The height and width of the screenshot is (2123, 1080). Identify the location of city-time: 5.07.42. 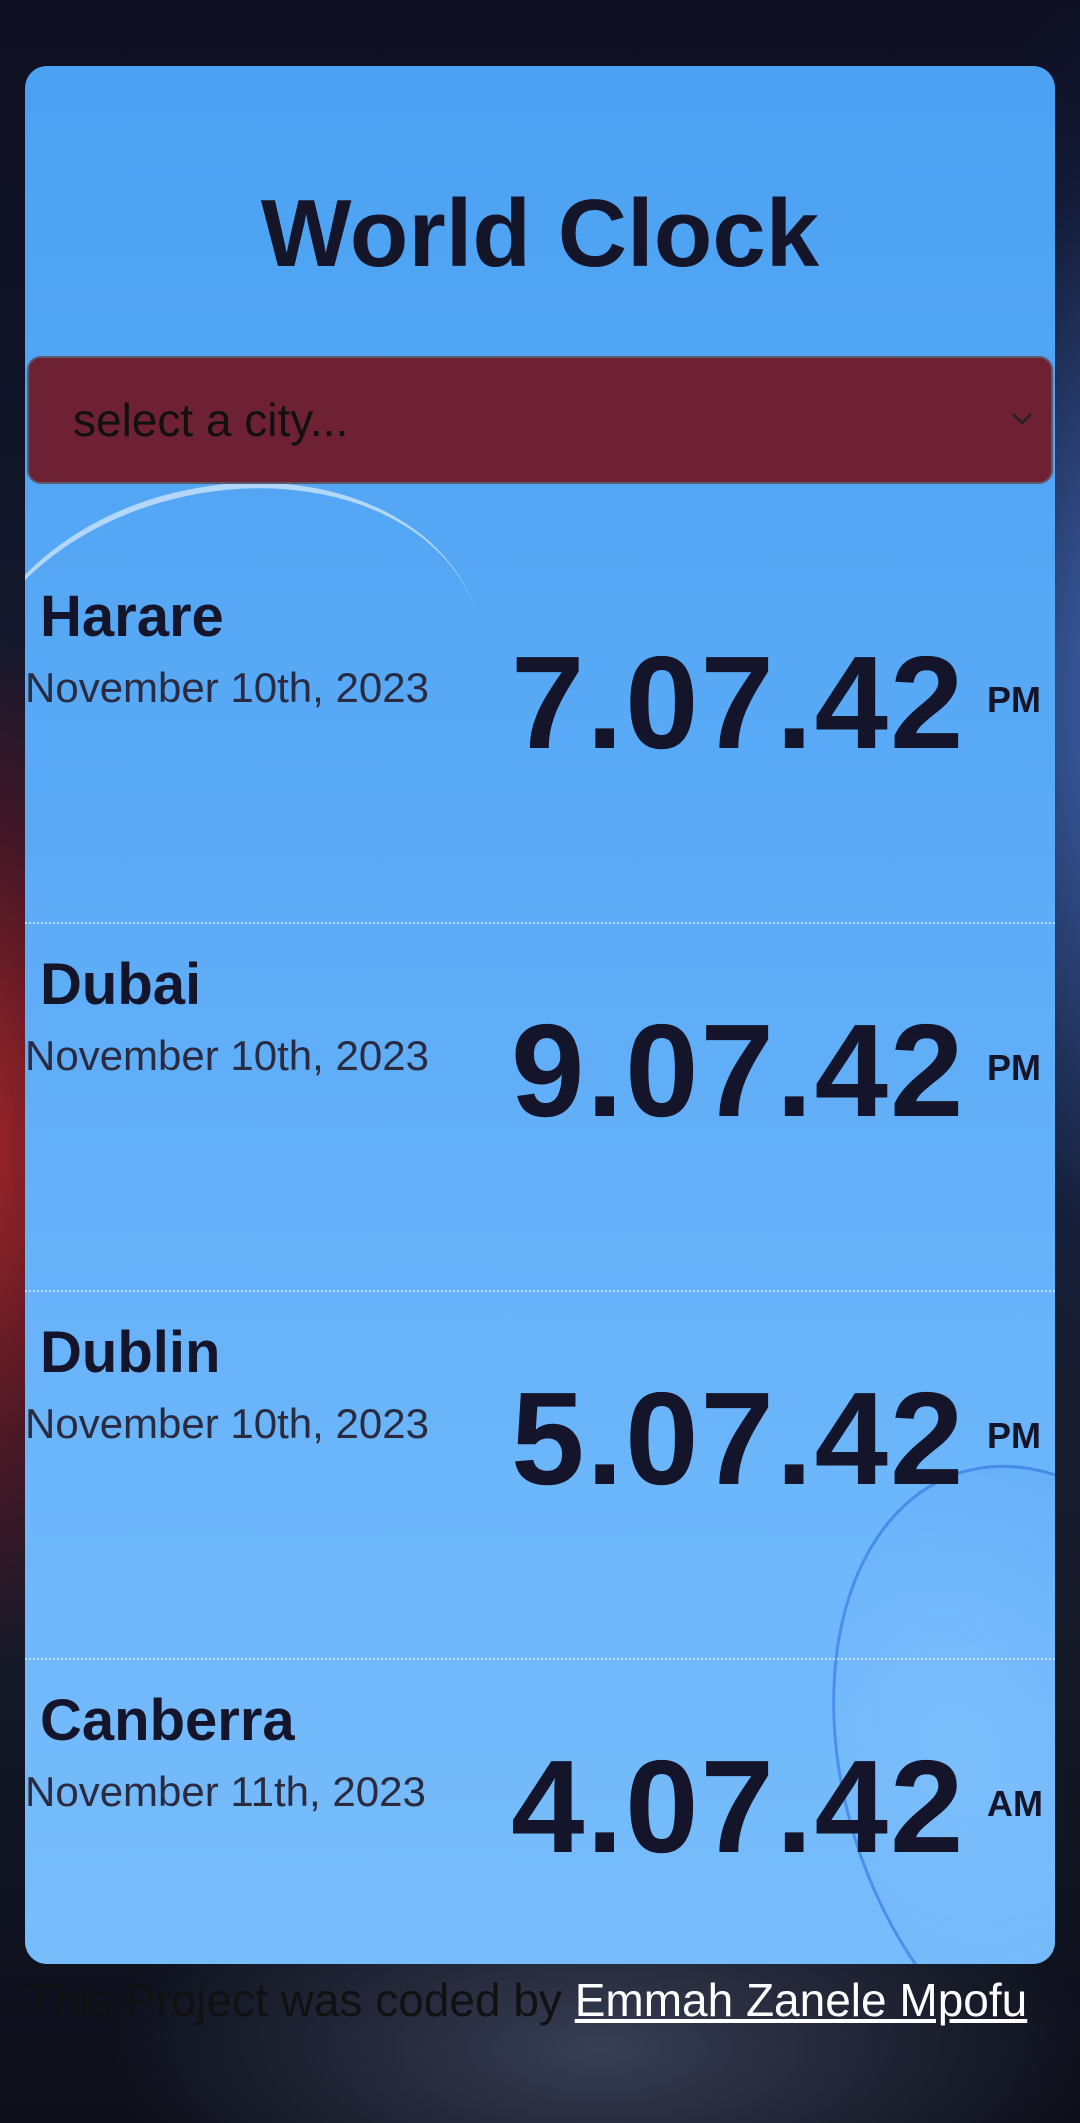
(738, 1438).